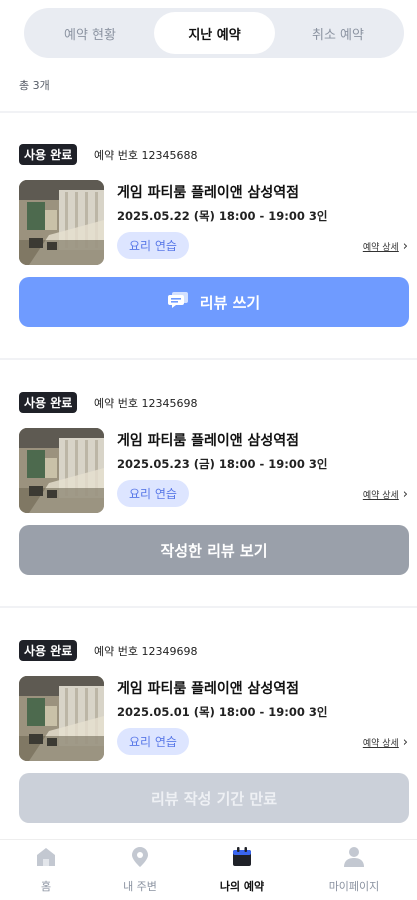 Image resolution: width=417 pixels, height=900 pixels. Describe the element at coordinates (46, 886) in the screenshot. I see `nav-label: 홈` at that location.